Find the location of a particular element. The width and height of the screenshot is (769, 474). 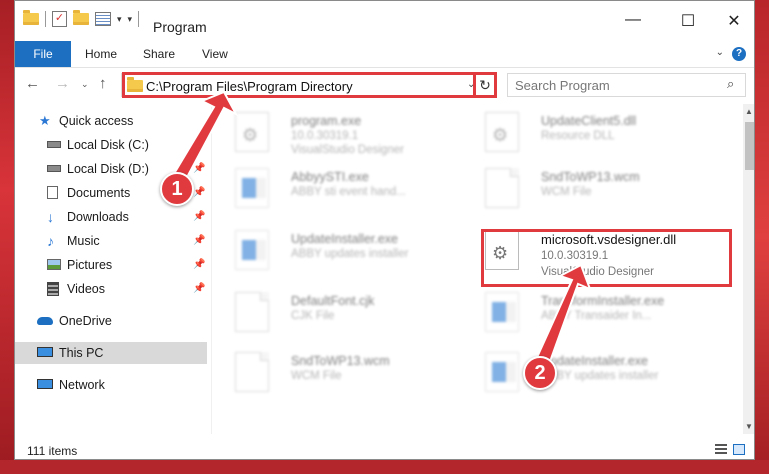

tab-home: Home is located at coordinates (101, 54).